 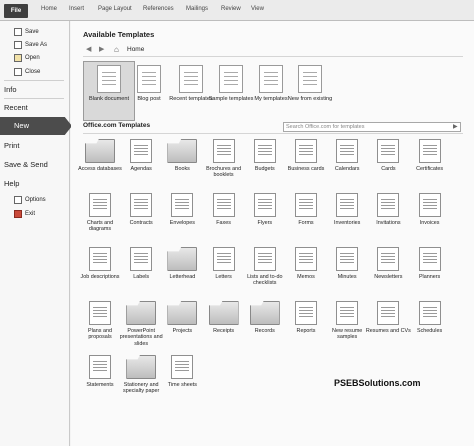 I want to click on nav-help: Help, so click(x=11, y=183).